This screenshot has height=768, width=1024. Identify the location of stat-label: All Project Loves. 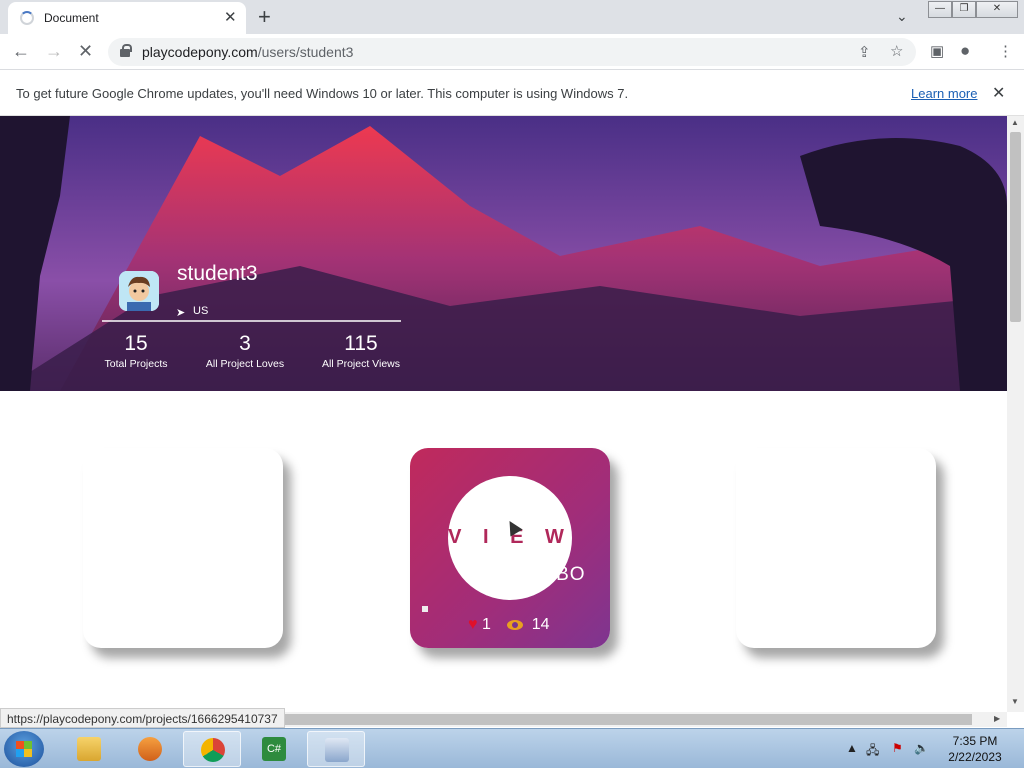
(245, 364).